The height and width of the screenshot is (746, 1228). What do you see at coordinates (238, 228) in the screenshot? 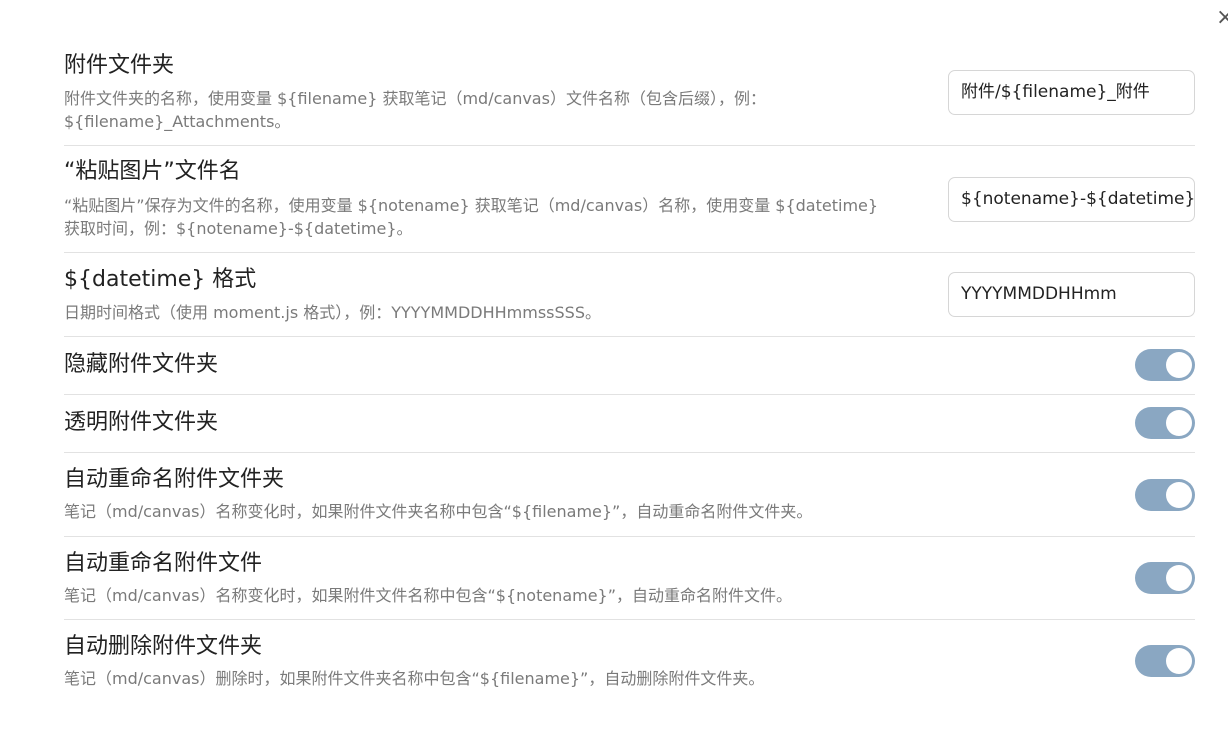
I see `setting-description-line: 获取时间，例：${notename}-${datetime}。` at bounding box center [238, 228].